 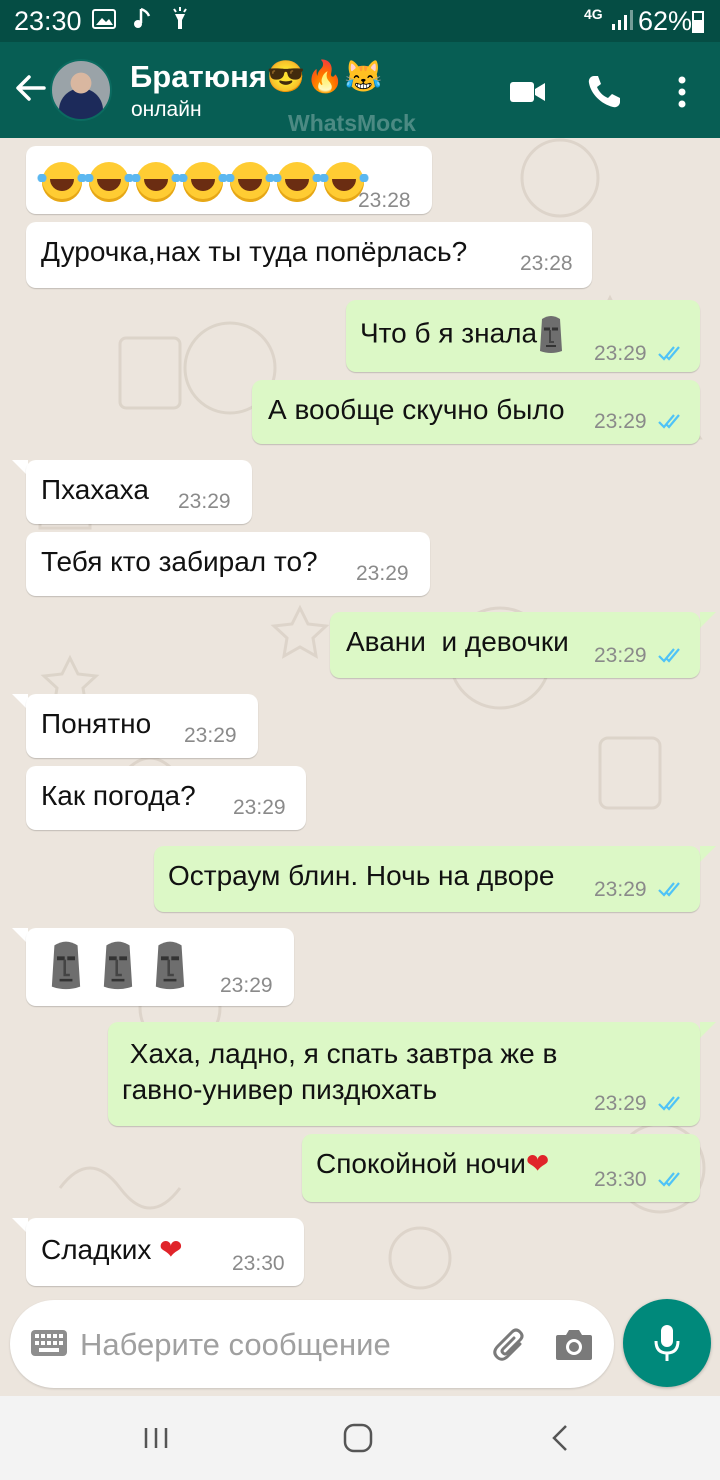 I want to click on message-bubble: Тебя кто забирал то? 23:29, so click(x=228, y=564).